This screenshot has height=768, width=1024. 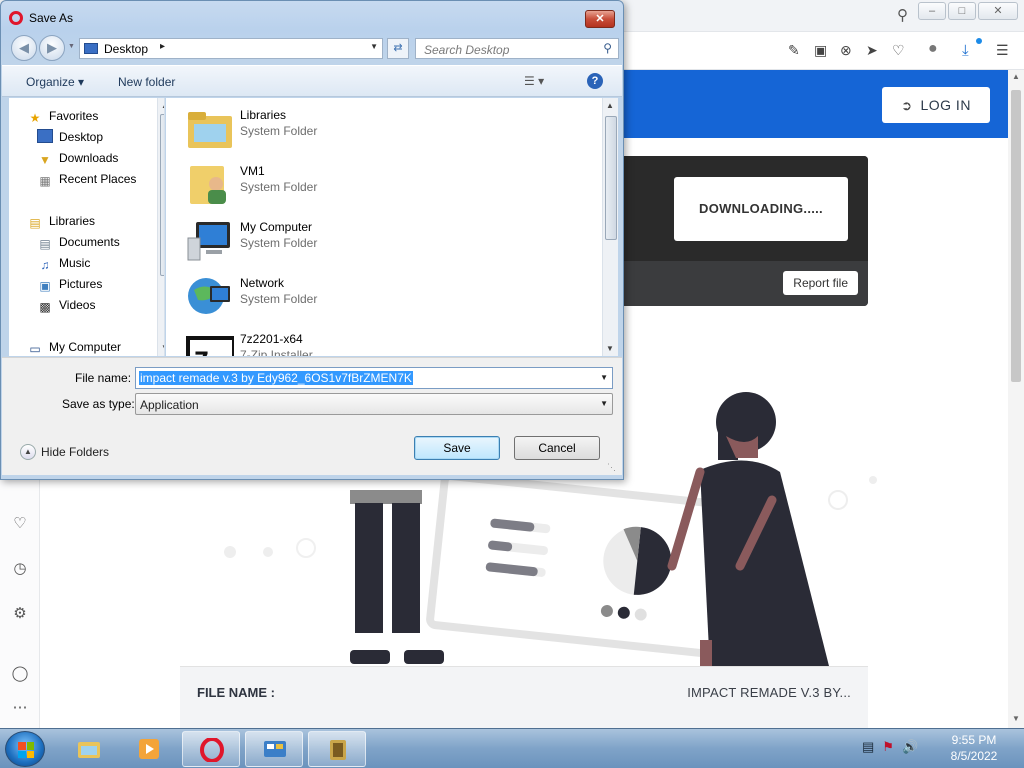 What do you see at coordinates (69, 284) in the screenshot?
I see `nav-item-pictures: ▣ Pictures` at bounding box center [69, 284].